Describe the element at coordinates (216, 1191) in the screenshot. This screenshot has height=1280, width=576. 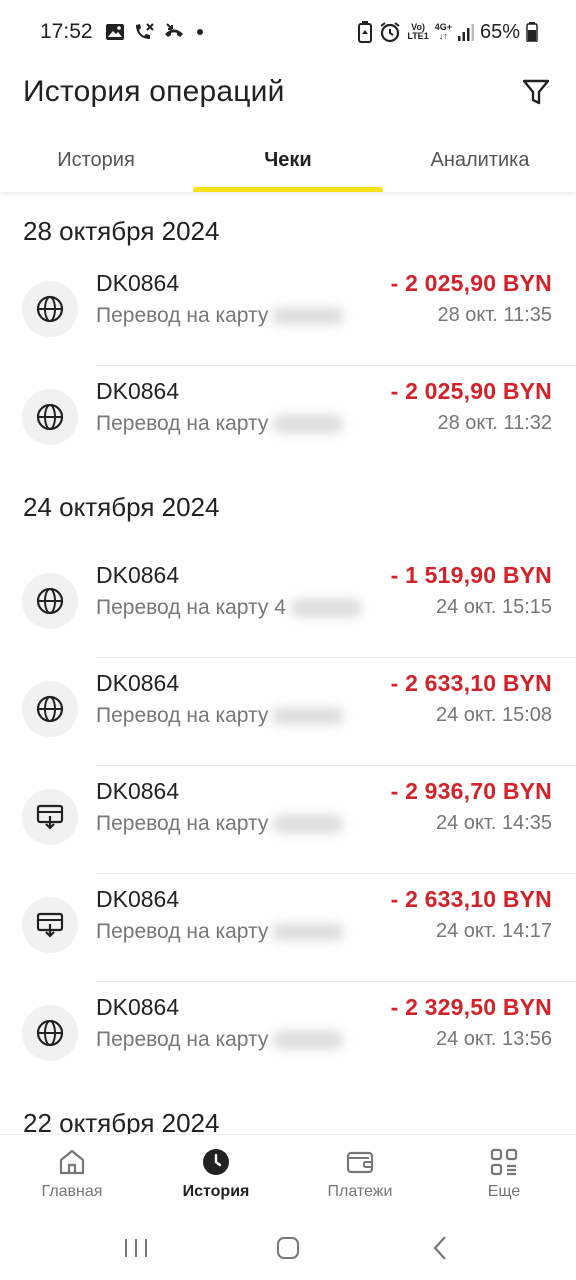
I see `nav-history-label: История` at that location.